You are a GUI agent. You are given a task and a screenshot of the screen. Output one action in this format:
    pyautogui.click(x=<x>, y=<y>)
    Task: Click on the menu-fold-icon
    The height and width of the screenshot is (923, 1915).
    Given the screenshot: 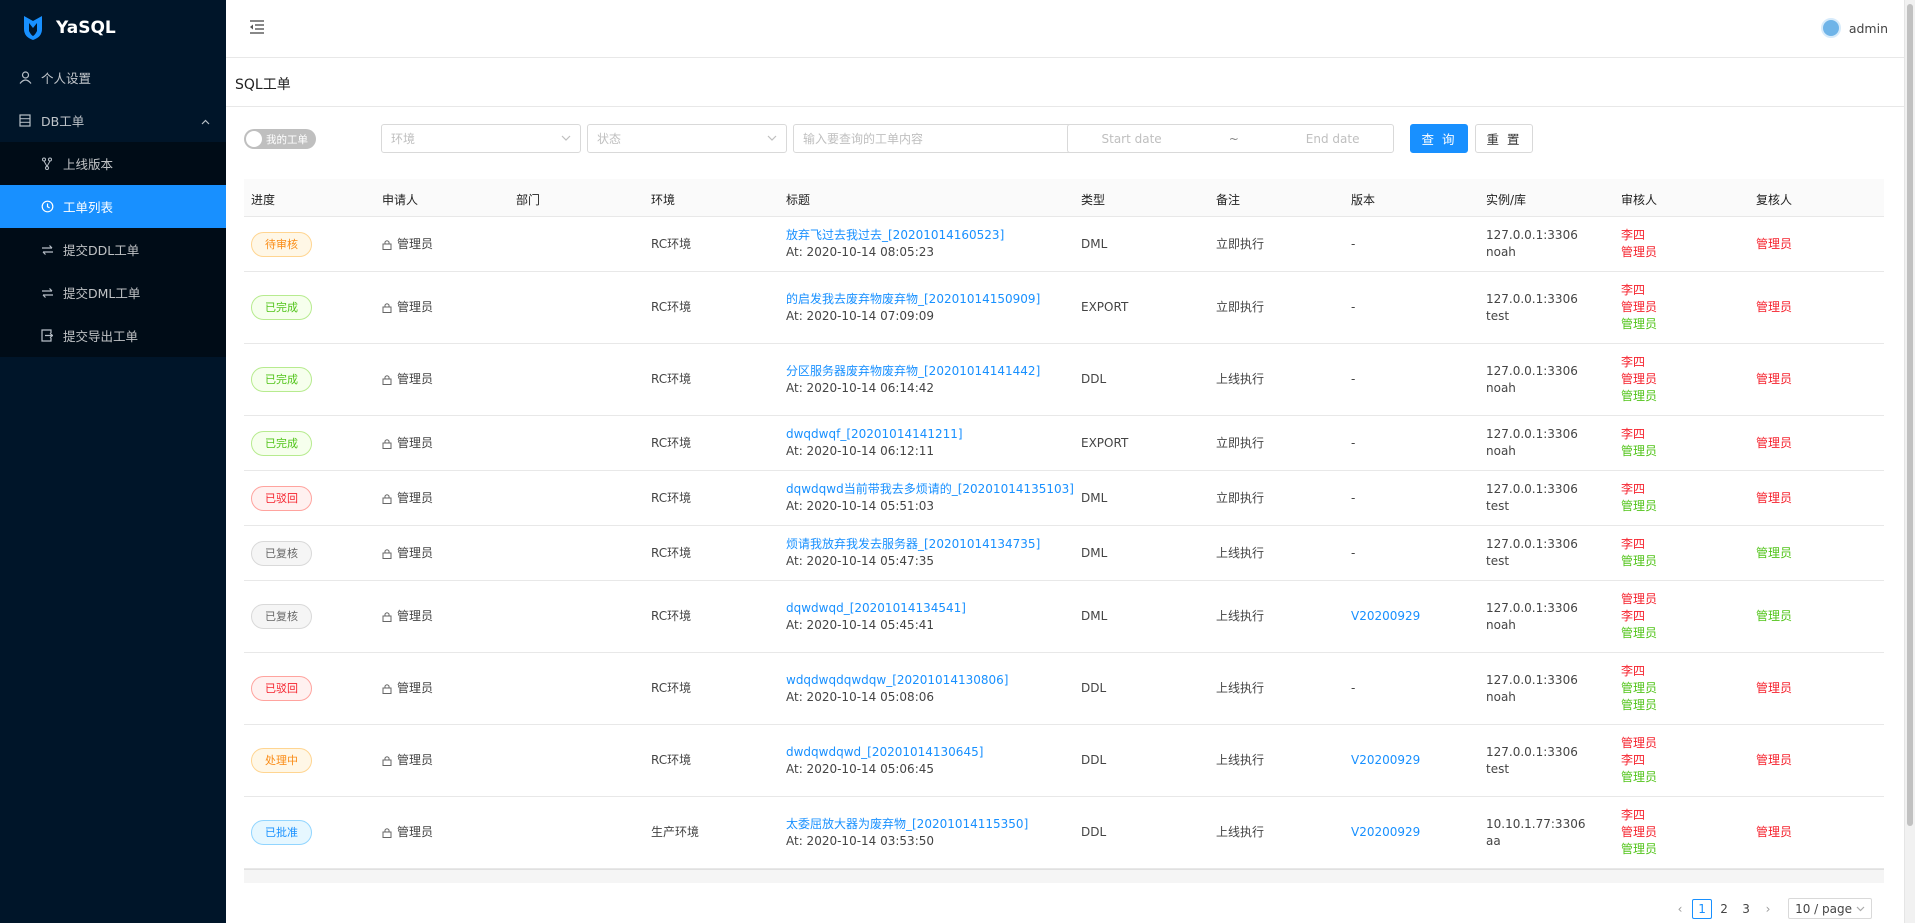 What is the action you would take?
    pyautogui.click(x=257, y=27)
    